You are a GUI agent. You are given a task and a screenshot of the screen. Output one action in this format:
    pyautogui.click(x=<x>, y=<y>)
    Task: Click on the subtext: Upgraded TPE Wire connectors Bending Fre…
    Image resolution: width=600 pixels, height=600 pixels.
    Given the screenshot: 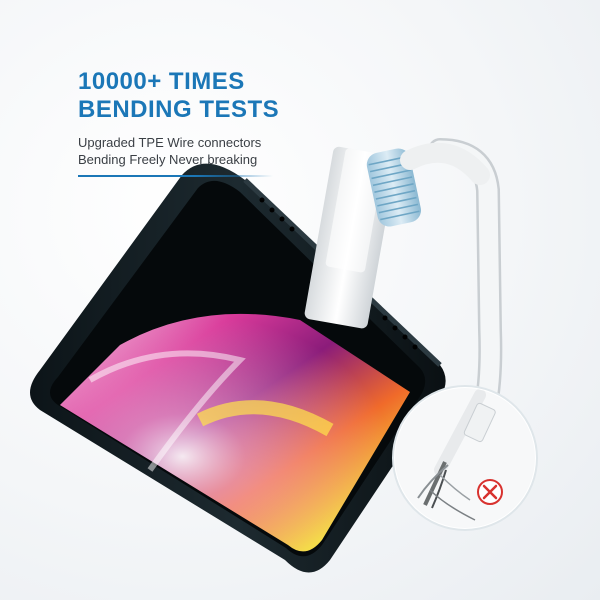 What is the action you would take?
    pyautogui.click(x=208, y=151)
    